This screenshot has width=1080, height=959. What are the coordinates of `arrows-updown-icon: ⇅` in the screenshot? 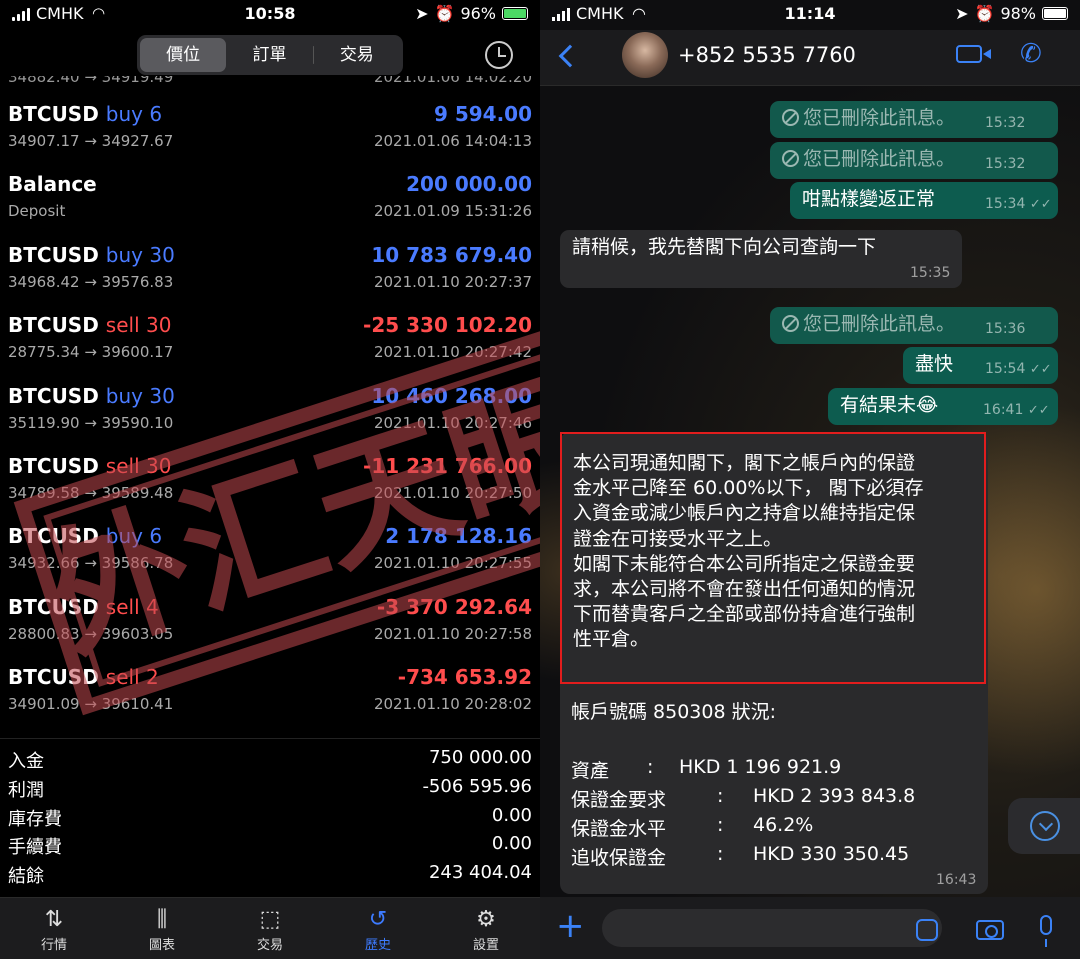 It's located at (54, 919).